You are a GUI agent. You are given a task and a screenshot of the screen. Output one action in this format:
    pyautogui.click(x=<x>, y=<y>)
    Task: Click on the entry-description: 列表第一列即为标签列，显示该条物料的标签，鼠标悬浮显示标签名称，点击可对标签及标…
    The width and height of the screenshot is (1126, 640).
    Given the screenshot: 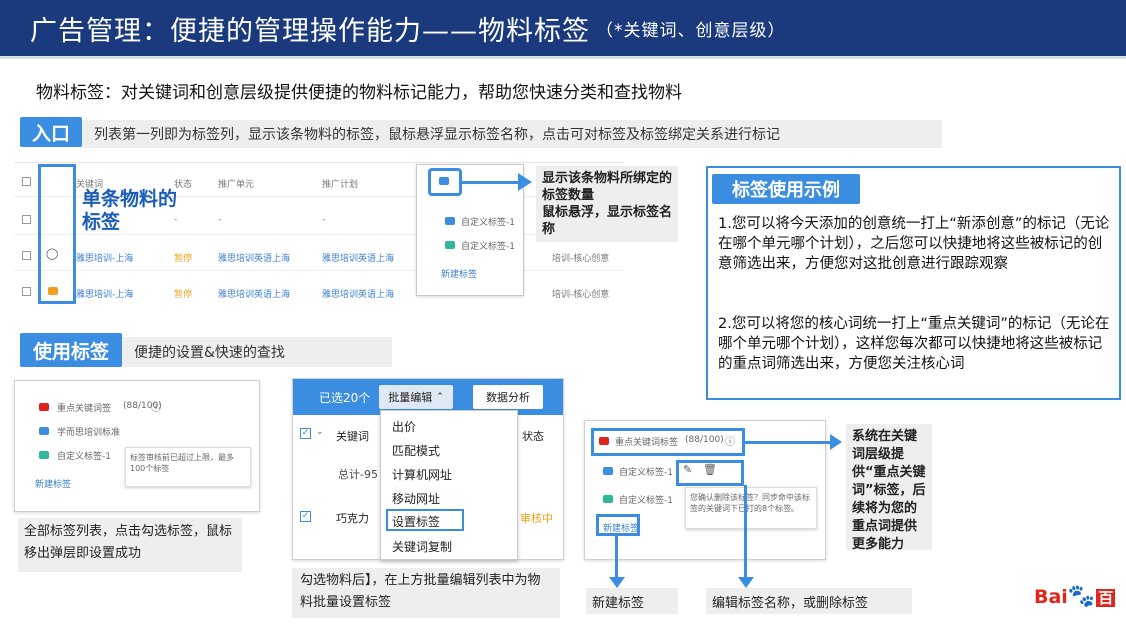 What is the action you would take?
    pyautogui.click(x=512, y=134)
    